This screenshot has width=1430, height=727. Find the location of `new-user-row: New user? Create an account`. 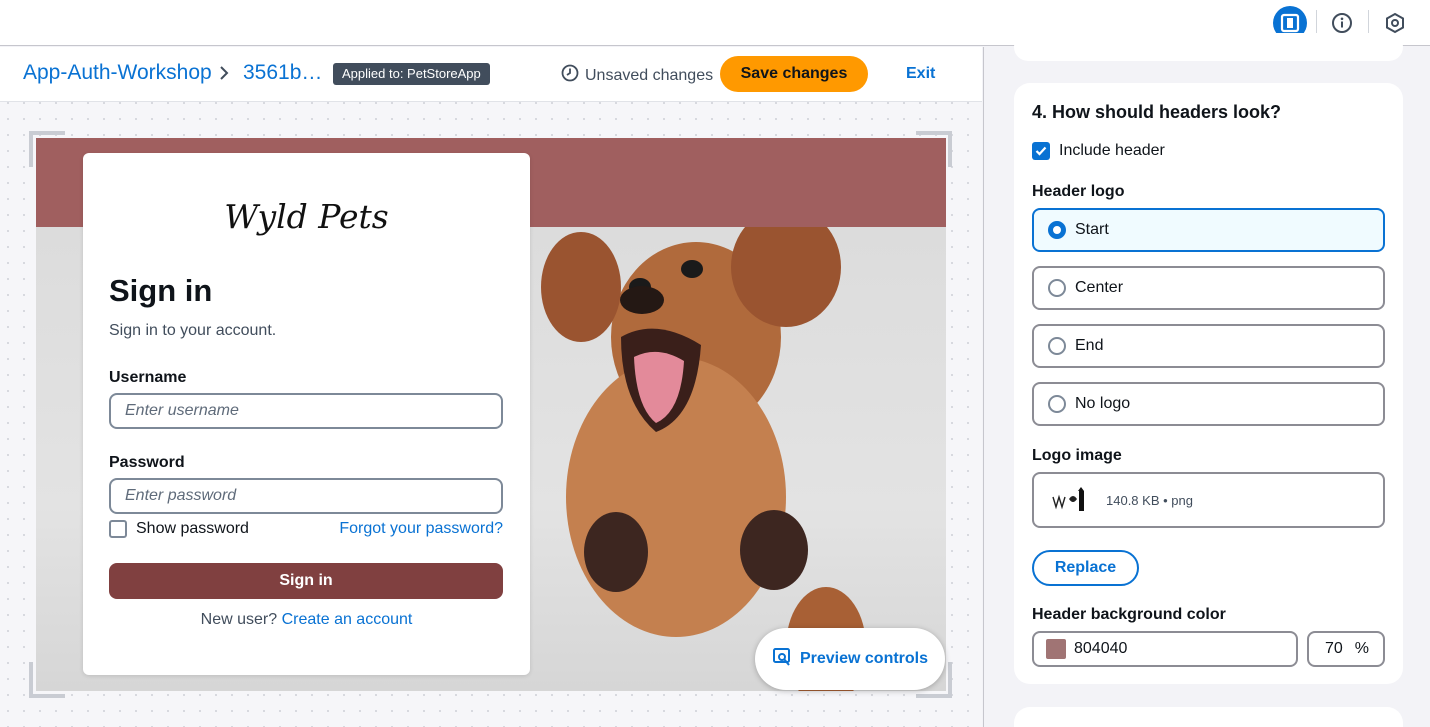

new-user-row: New user? Create an account is located at coordinates (306, 620).